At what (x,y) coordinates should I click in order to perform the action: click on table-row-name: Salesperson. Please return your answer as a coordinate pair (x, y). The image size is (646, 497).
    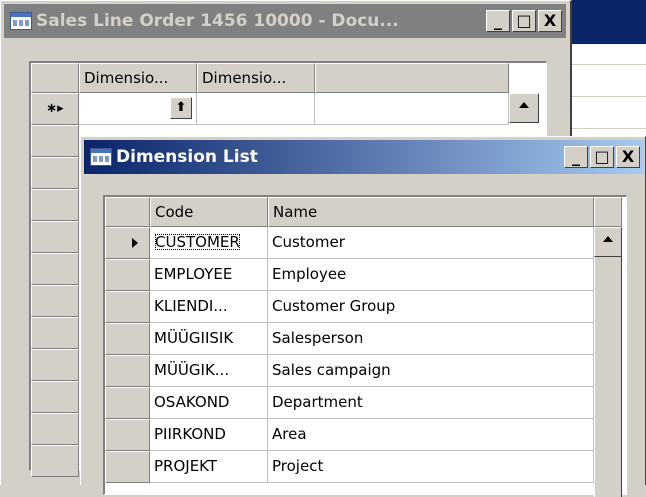
    Looking at the image, I should click on (431, 339).